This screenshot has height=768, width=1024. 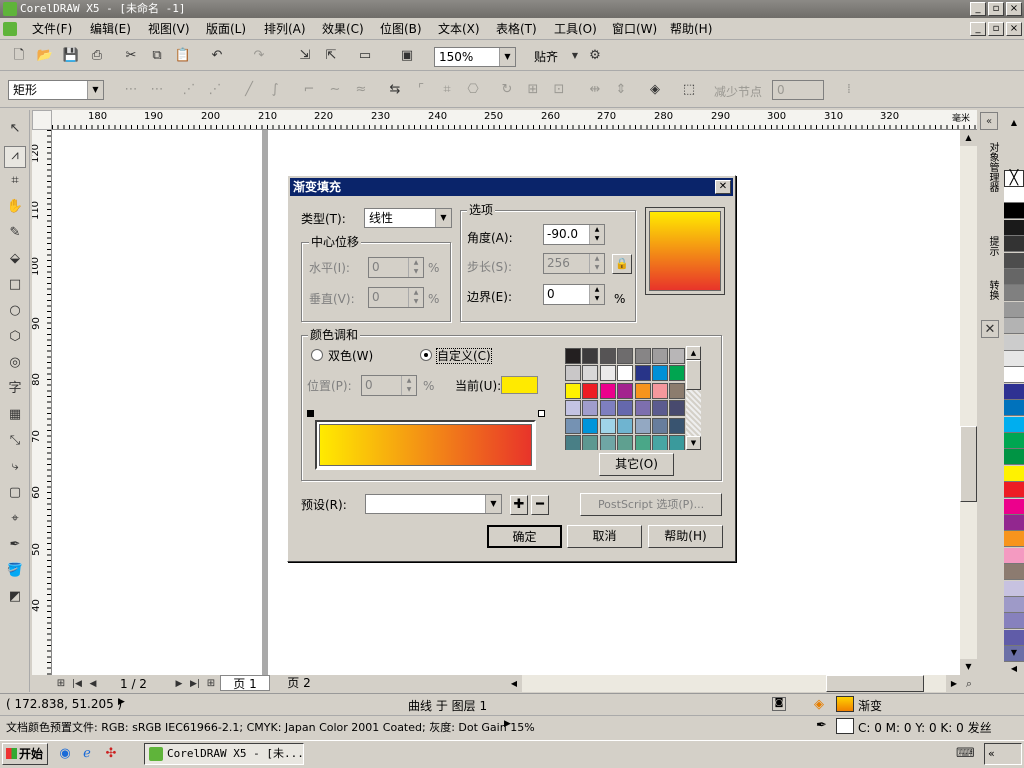 I want to click on menu-file: 文件(F), so click(x=52, y=29).